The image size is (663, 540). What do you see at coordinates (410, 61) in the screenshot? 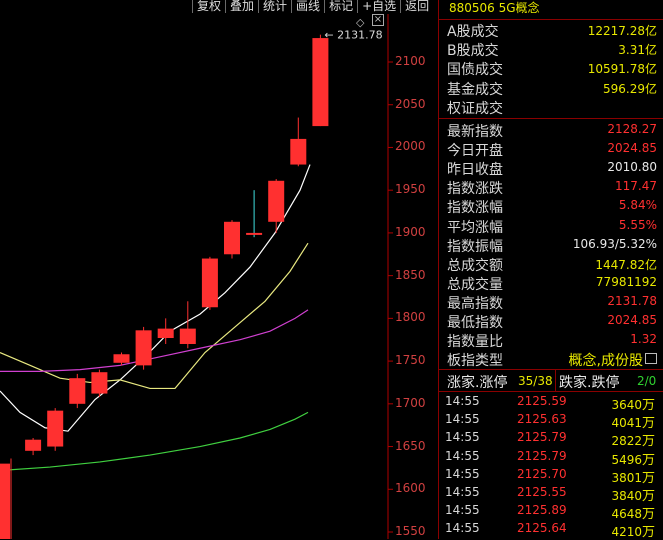
I see `y-tick-label: 2100` at bounding box center [410, 61].